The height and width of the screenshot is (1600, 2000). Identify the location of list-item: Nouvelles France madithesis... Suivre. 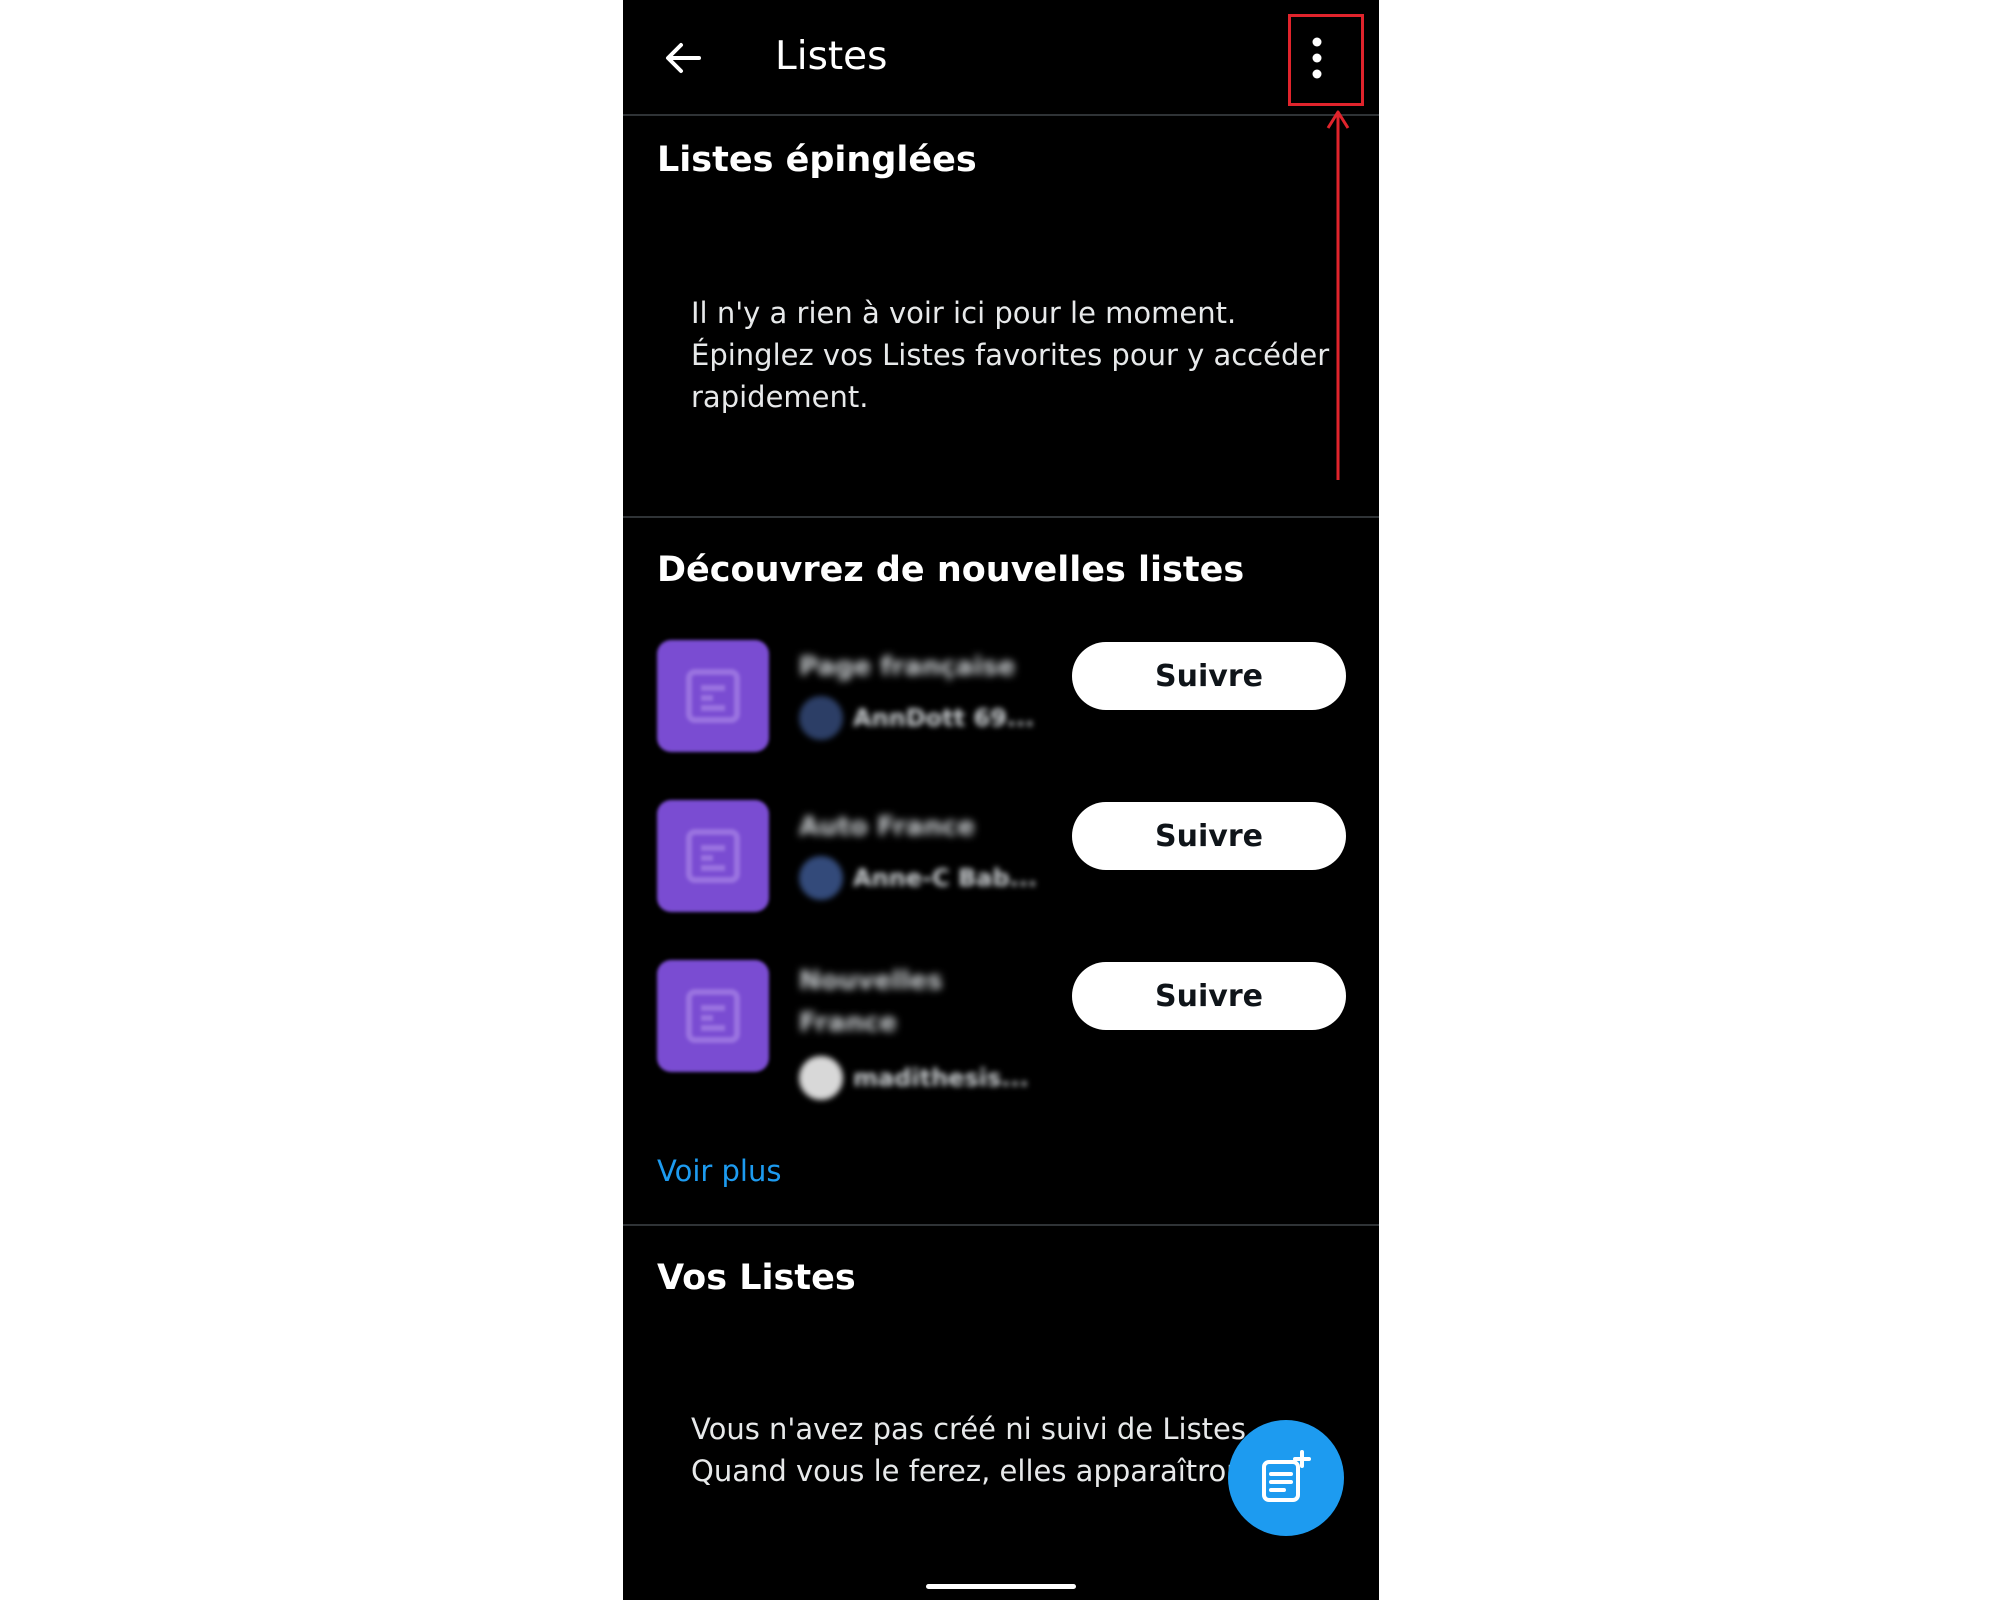
(1001, 1035).